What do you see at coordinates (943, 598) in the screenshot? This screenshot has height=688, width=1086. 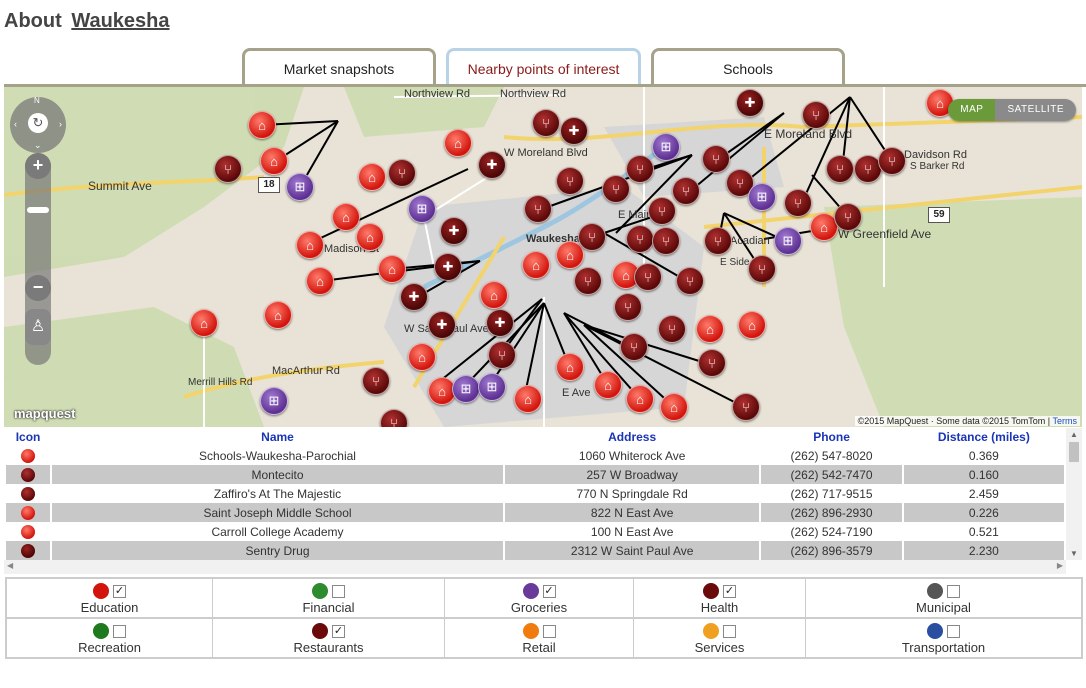 I see `filter-municipal: Municipal` at bounding box center [943, 598].